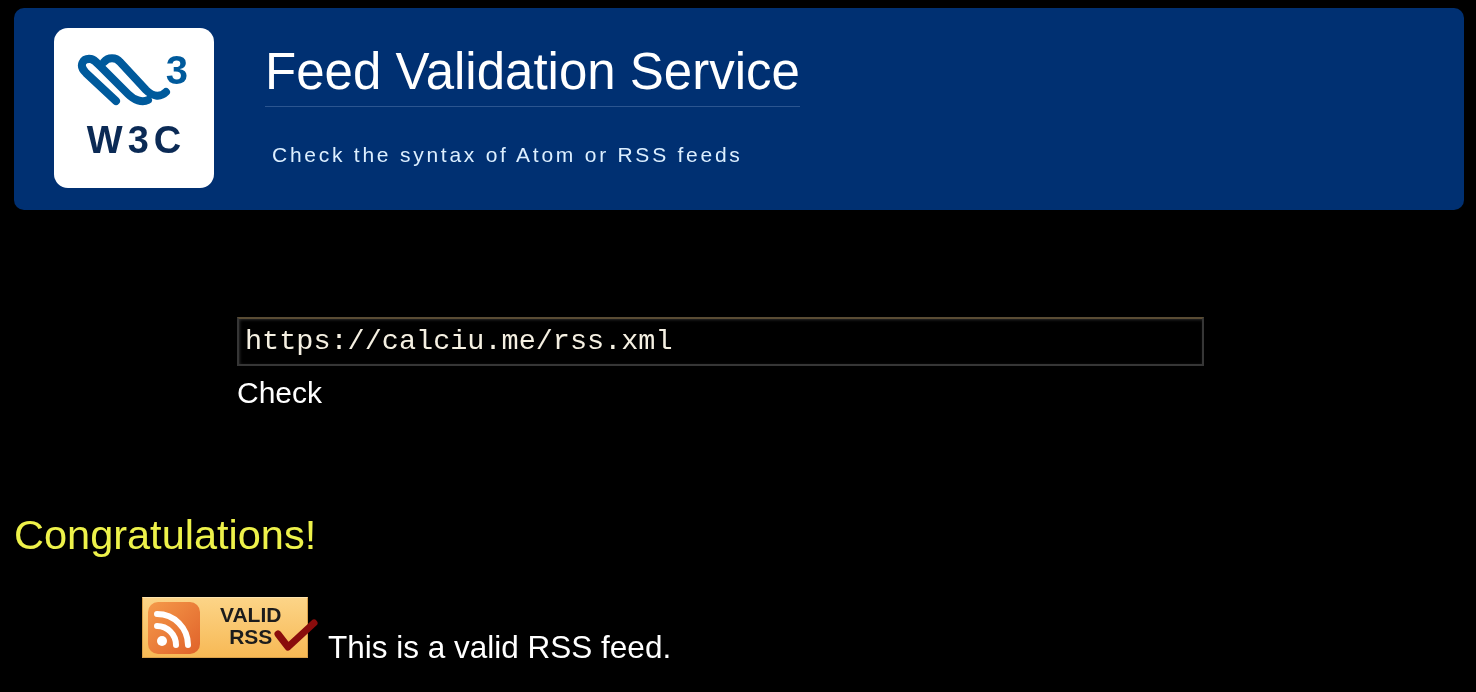 This screenshot has height=692, width=1476. What do you see at coordinates (720, 341) in the screenshot?
I see `url-field: https://calciu.me/rss.xml` at bounding box center [720, 341].